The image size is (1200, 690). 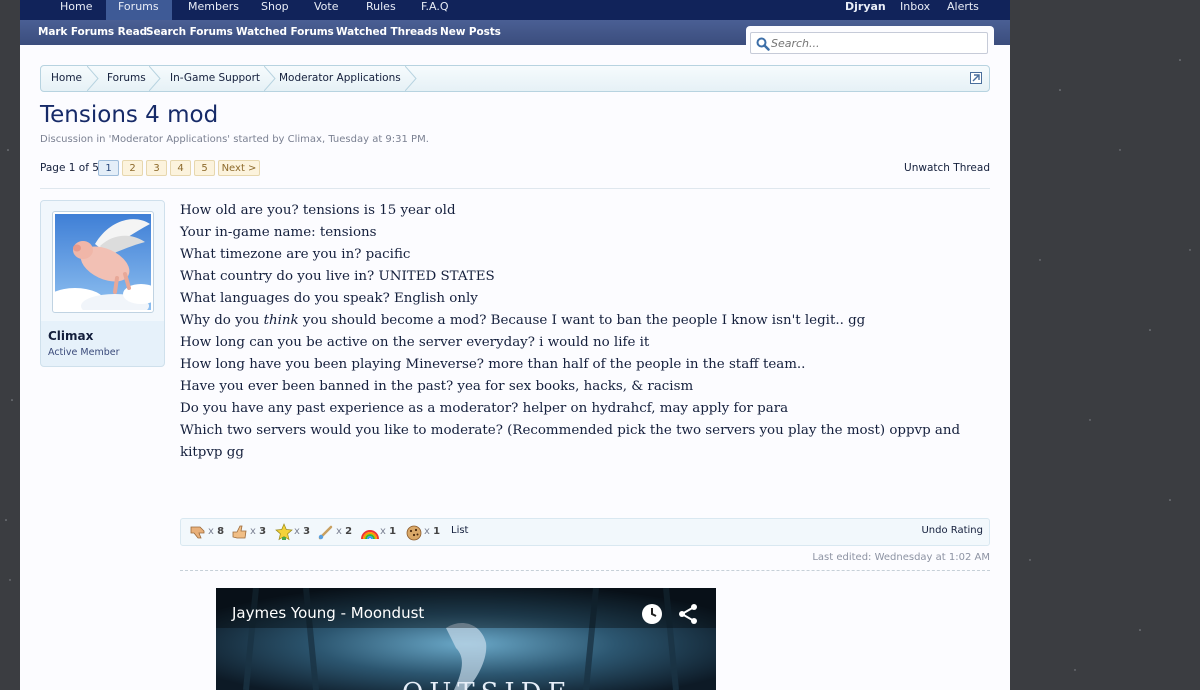 What do you see at coordinates (901, 557) in the screenshot?
I see `last-edited-text: Last edited: Wednesday at 1:02 AM` at bounding box center [901, 557].